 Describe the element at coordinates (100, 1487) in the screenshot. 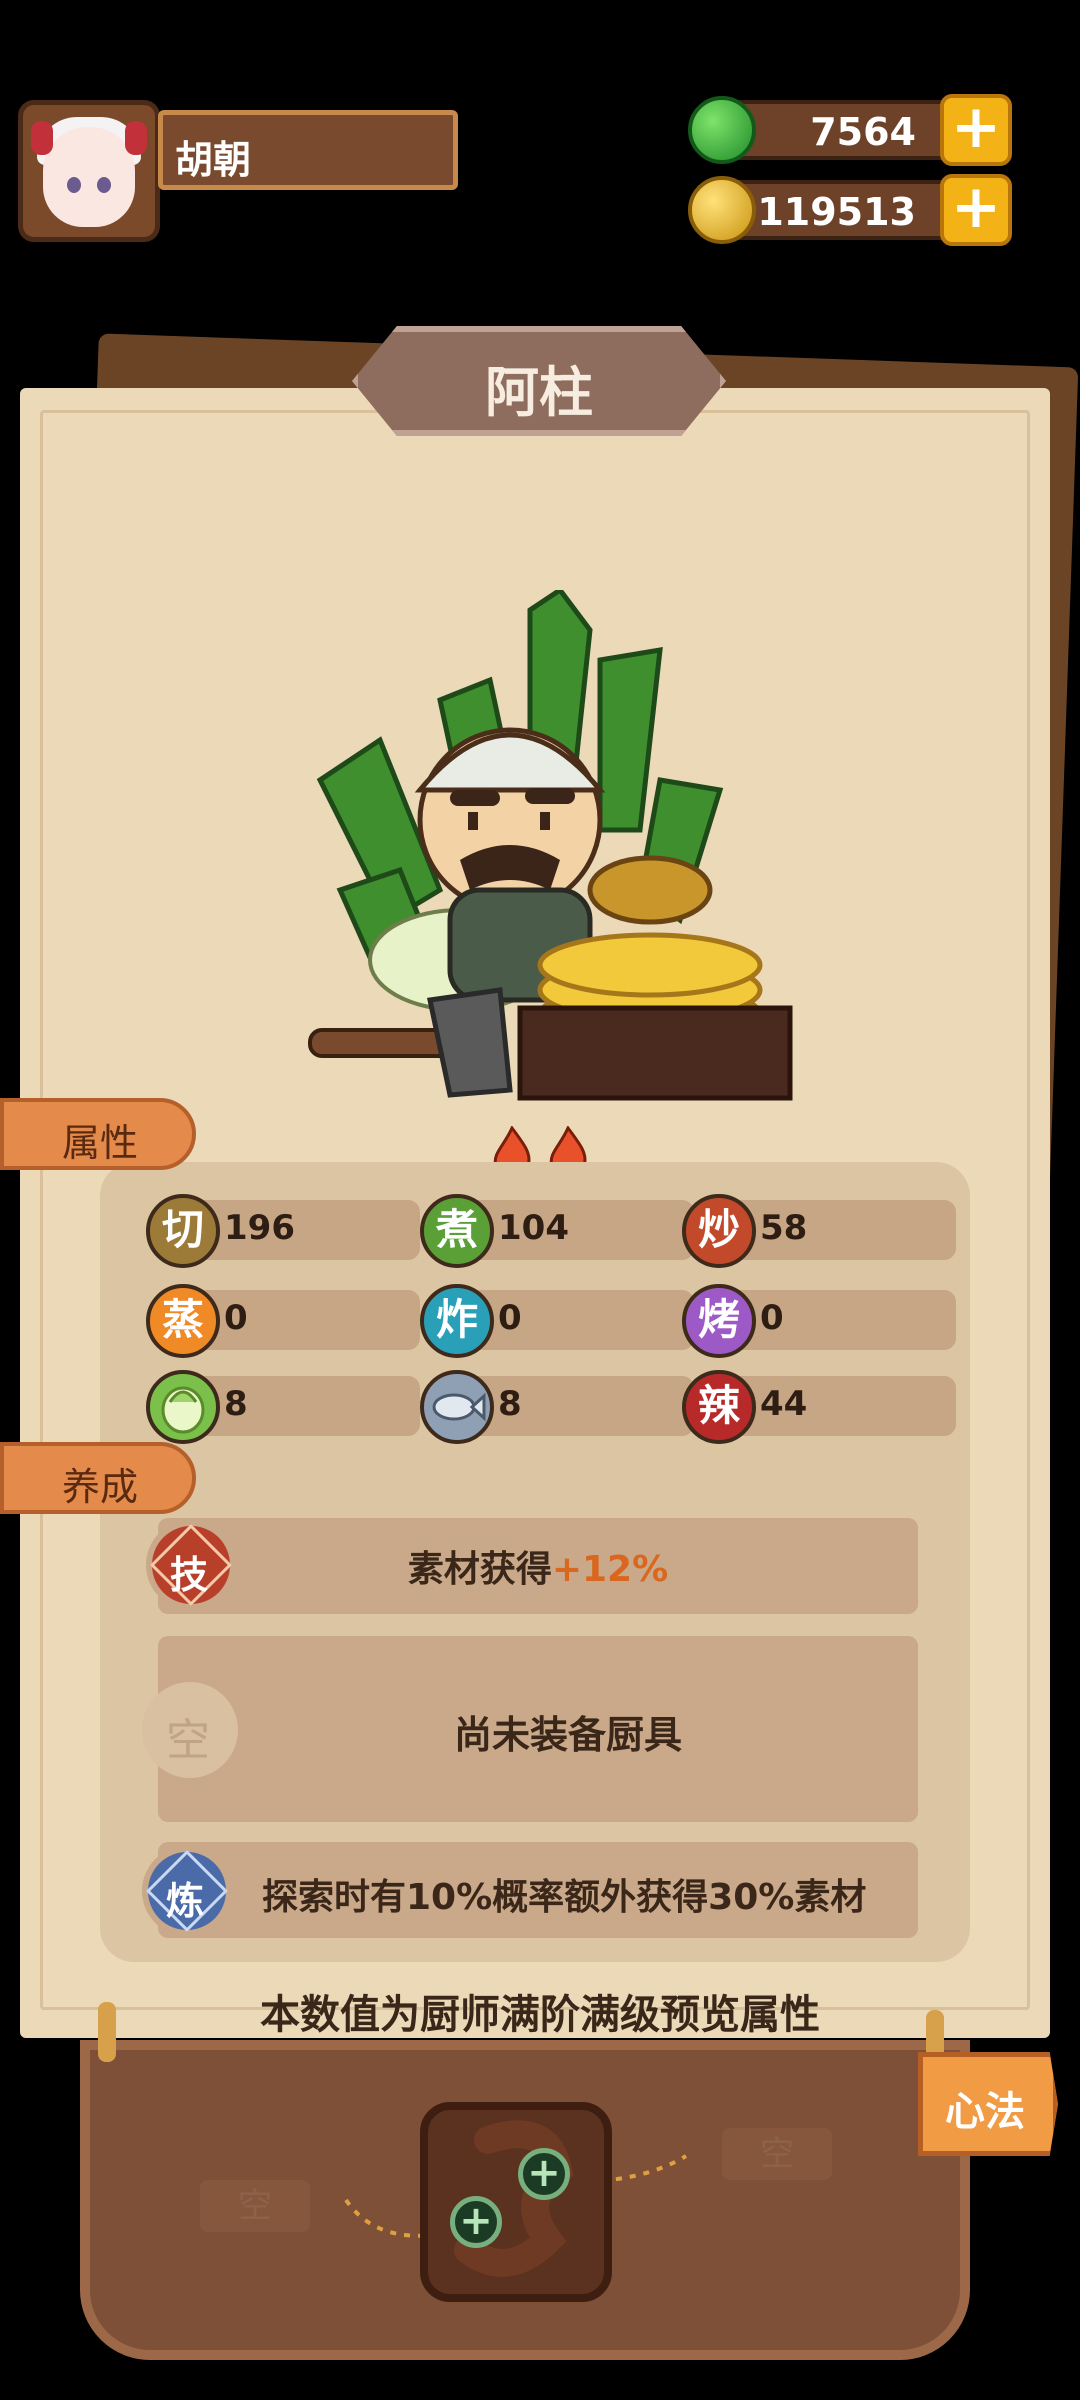

I see `tab-training-label: 养成` at that location.